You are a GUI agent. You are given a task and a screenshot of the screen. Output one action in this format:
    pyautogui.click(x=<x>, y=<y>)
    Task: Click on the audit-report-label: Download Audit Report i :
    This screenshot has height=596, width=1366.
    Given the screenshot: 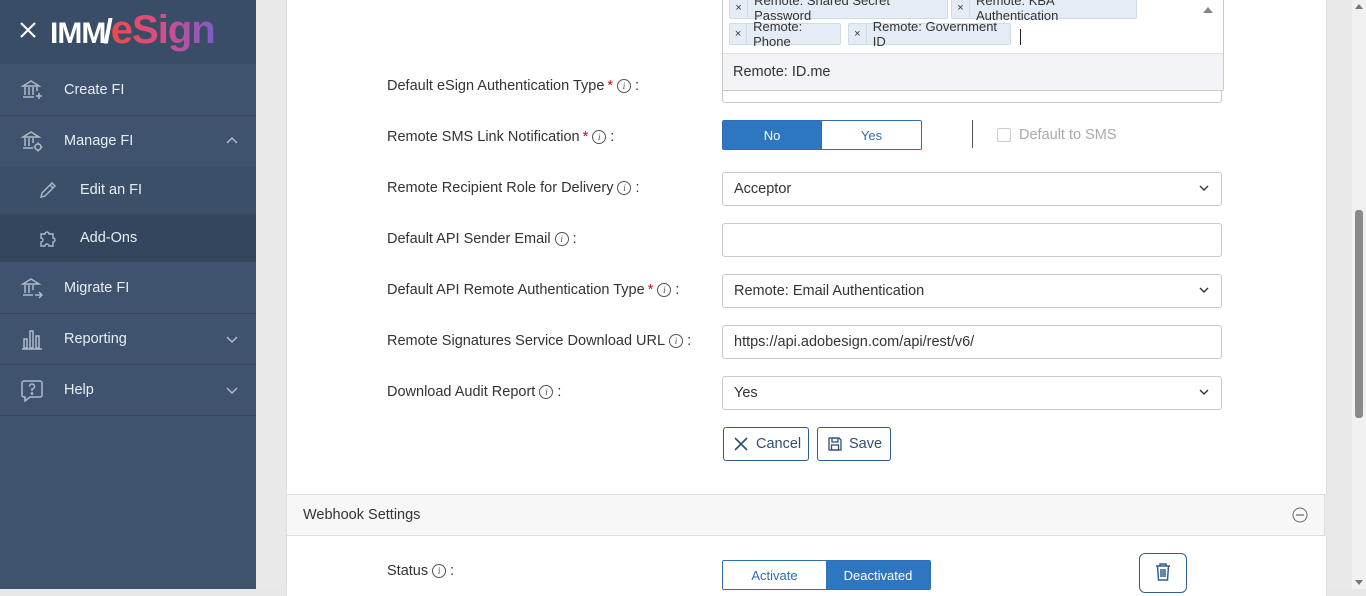 What is the action you would take?
    pyautogui.click(x=474, y=392)
    